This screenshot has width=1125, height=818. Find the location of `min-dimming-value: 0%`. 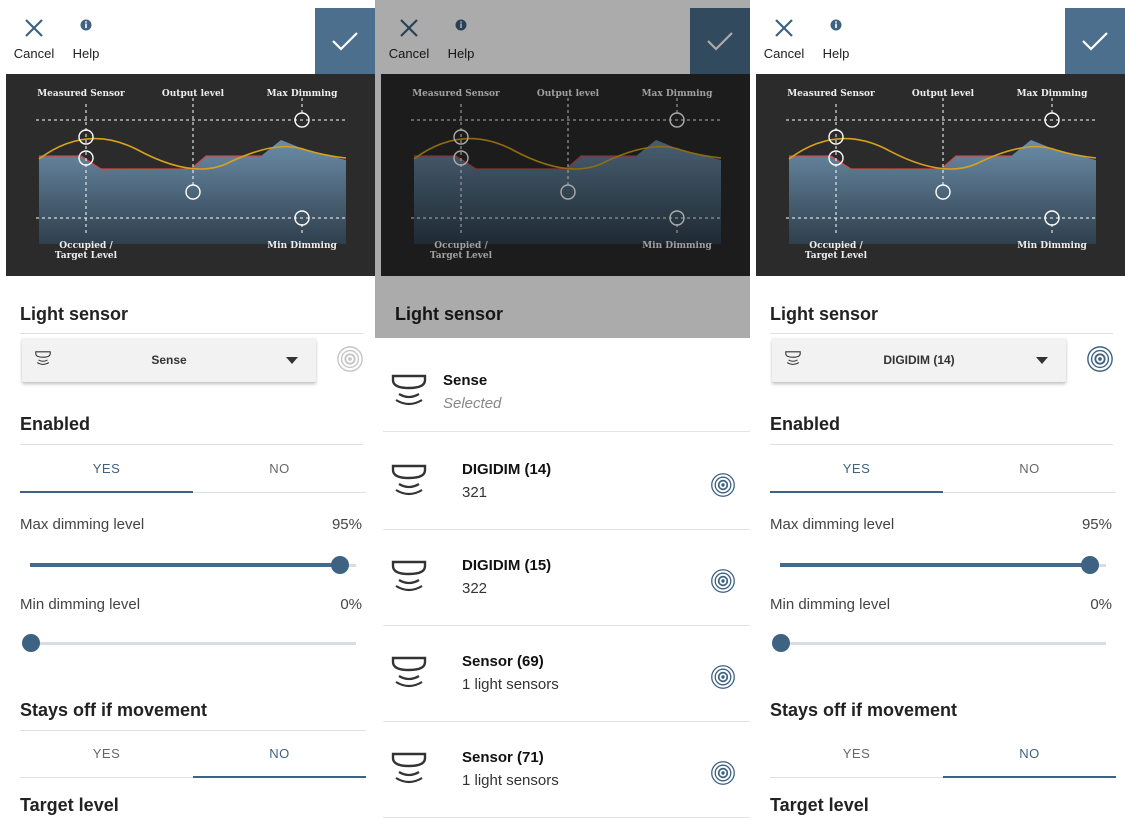

min-dimming-value: 0% is located at coordinates (351, 604).